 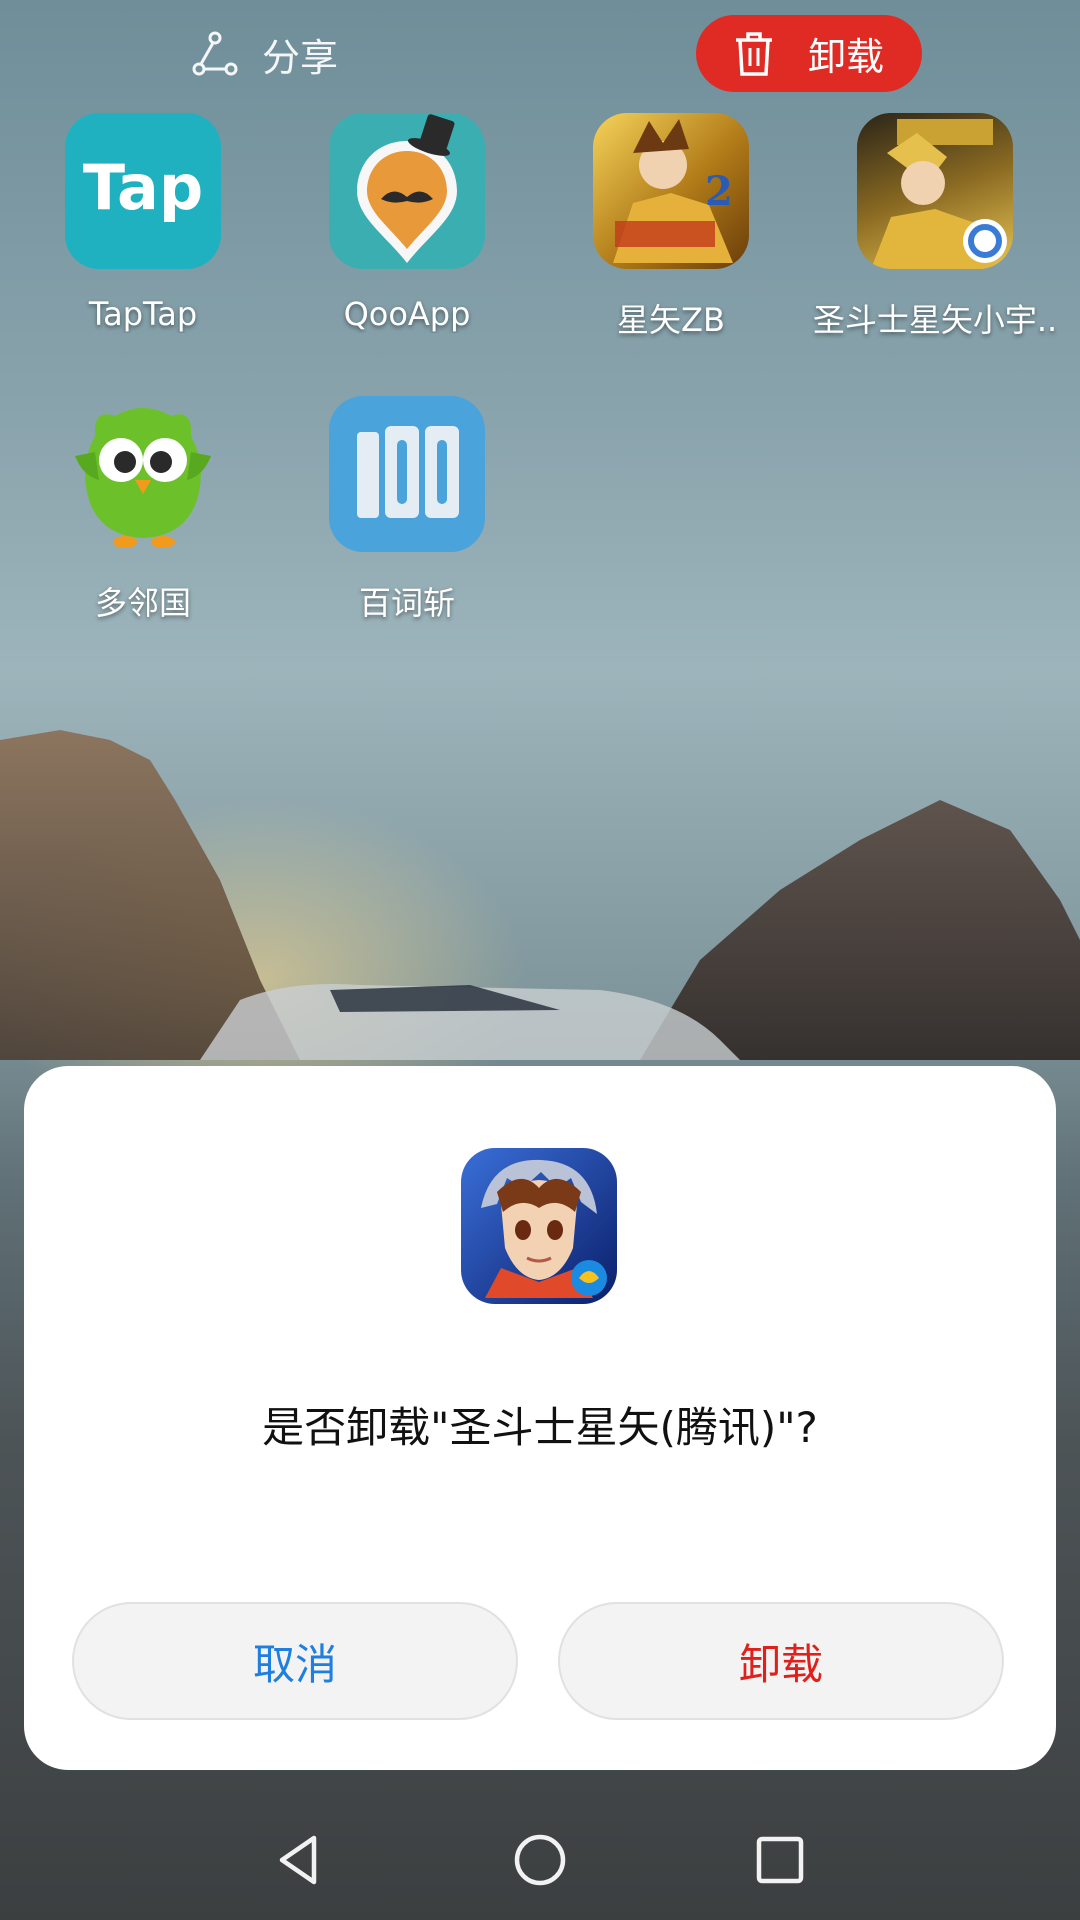 What do you see at coordinates (407, 314) in the screenshot?
I see `app-label: QooApp` at bounding box center [407, 314].